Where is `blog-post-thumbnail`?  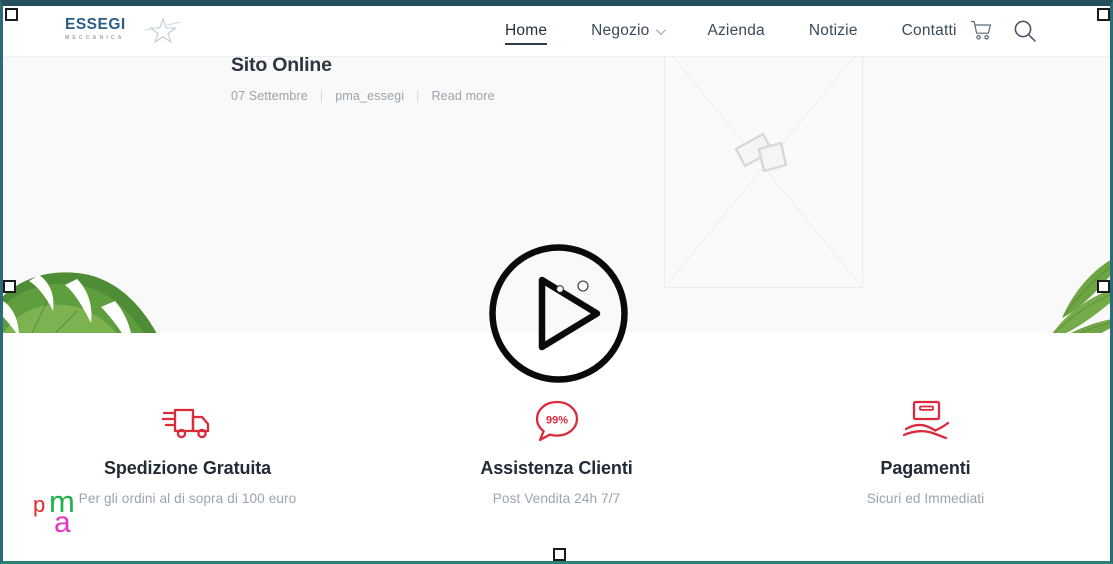 blog-post-thumbnail is located at coordinates (763, 172).